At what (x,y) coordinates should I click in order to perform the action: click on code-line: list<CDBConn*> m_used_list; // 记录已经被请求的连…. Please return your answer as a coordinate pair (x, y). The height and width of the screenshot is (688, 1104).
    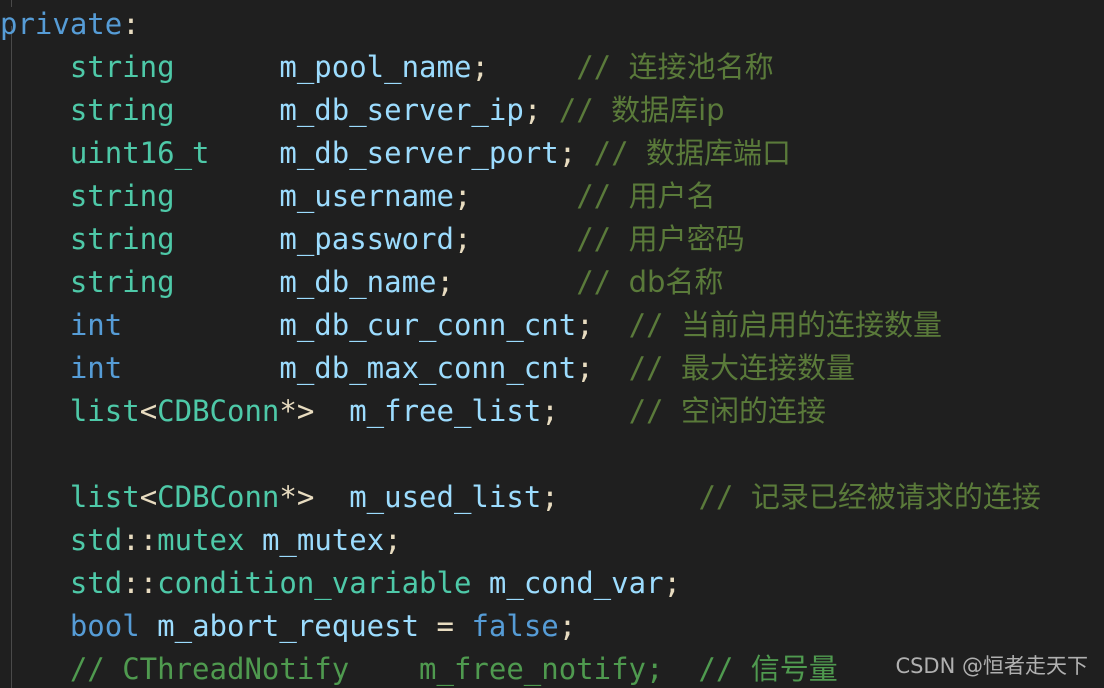
    Looking at the image, I should click on (552, 497).